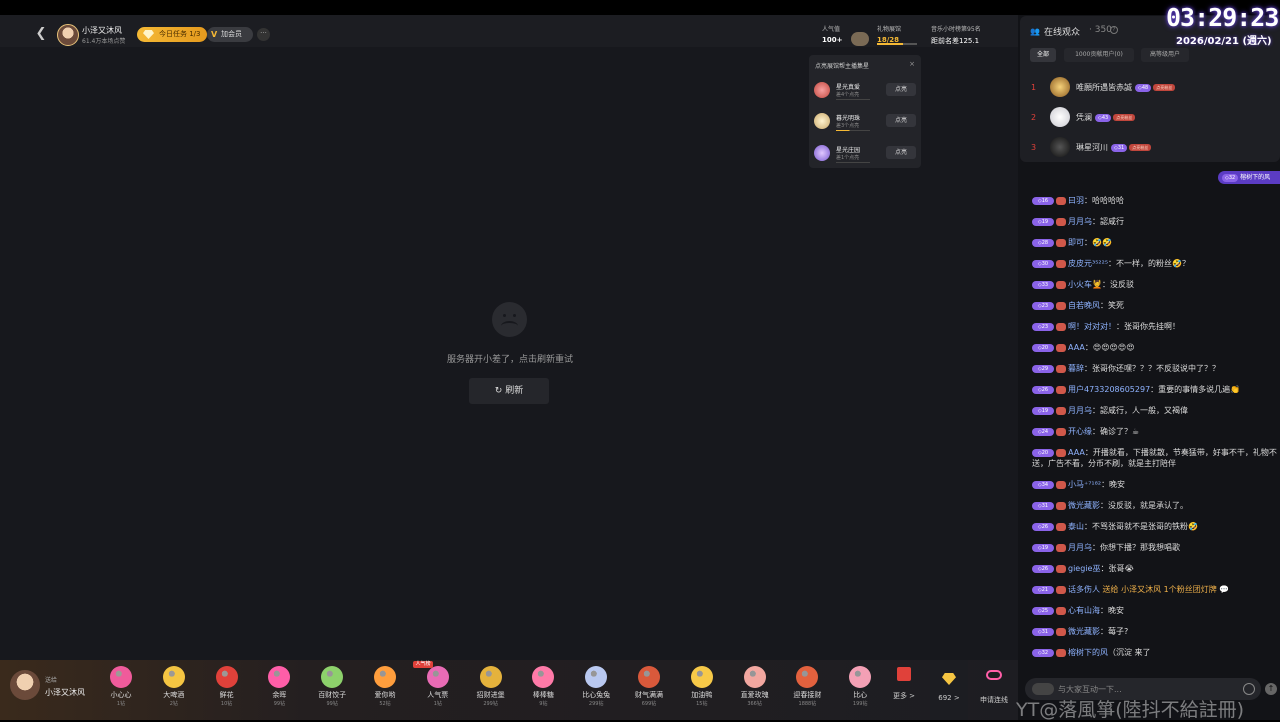  I want to click on chat-message: ◇25 心有山海：晚安, so click(1155, 610).